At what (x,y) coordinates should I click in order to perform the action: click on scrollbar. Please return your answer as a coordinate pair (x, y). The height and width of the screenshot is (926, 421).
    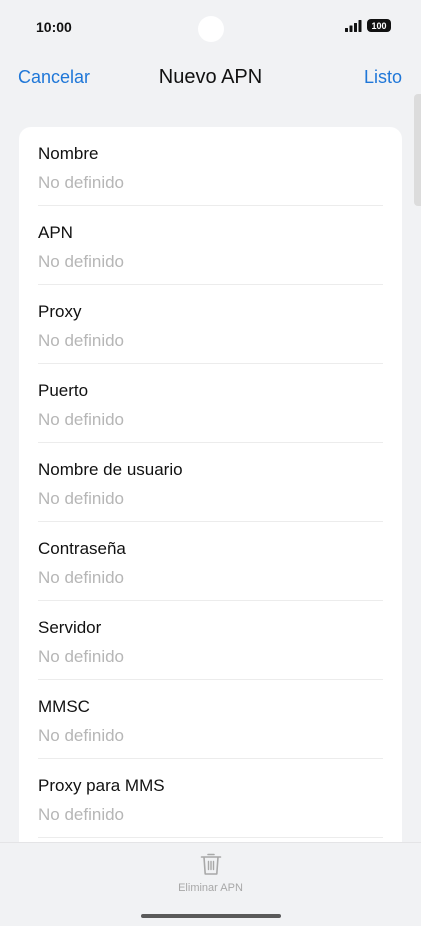
    Looking at the image, I should click on (417, 150).